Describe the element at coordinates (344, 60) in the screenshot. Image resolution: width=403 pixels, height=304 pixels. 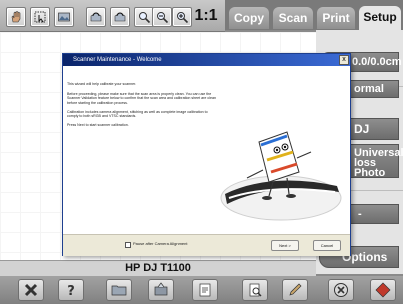
I see `close-icon: x` at that location.